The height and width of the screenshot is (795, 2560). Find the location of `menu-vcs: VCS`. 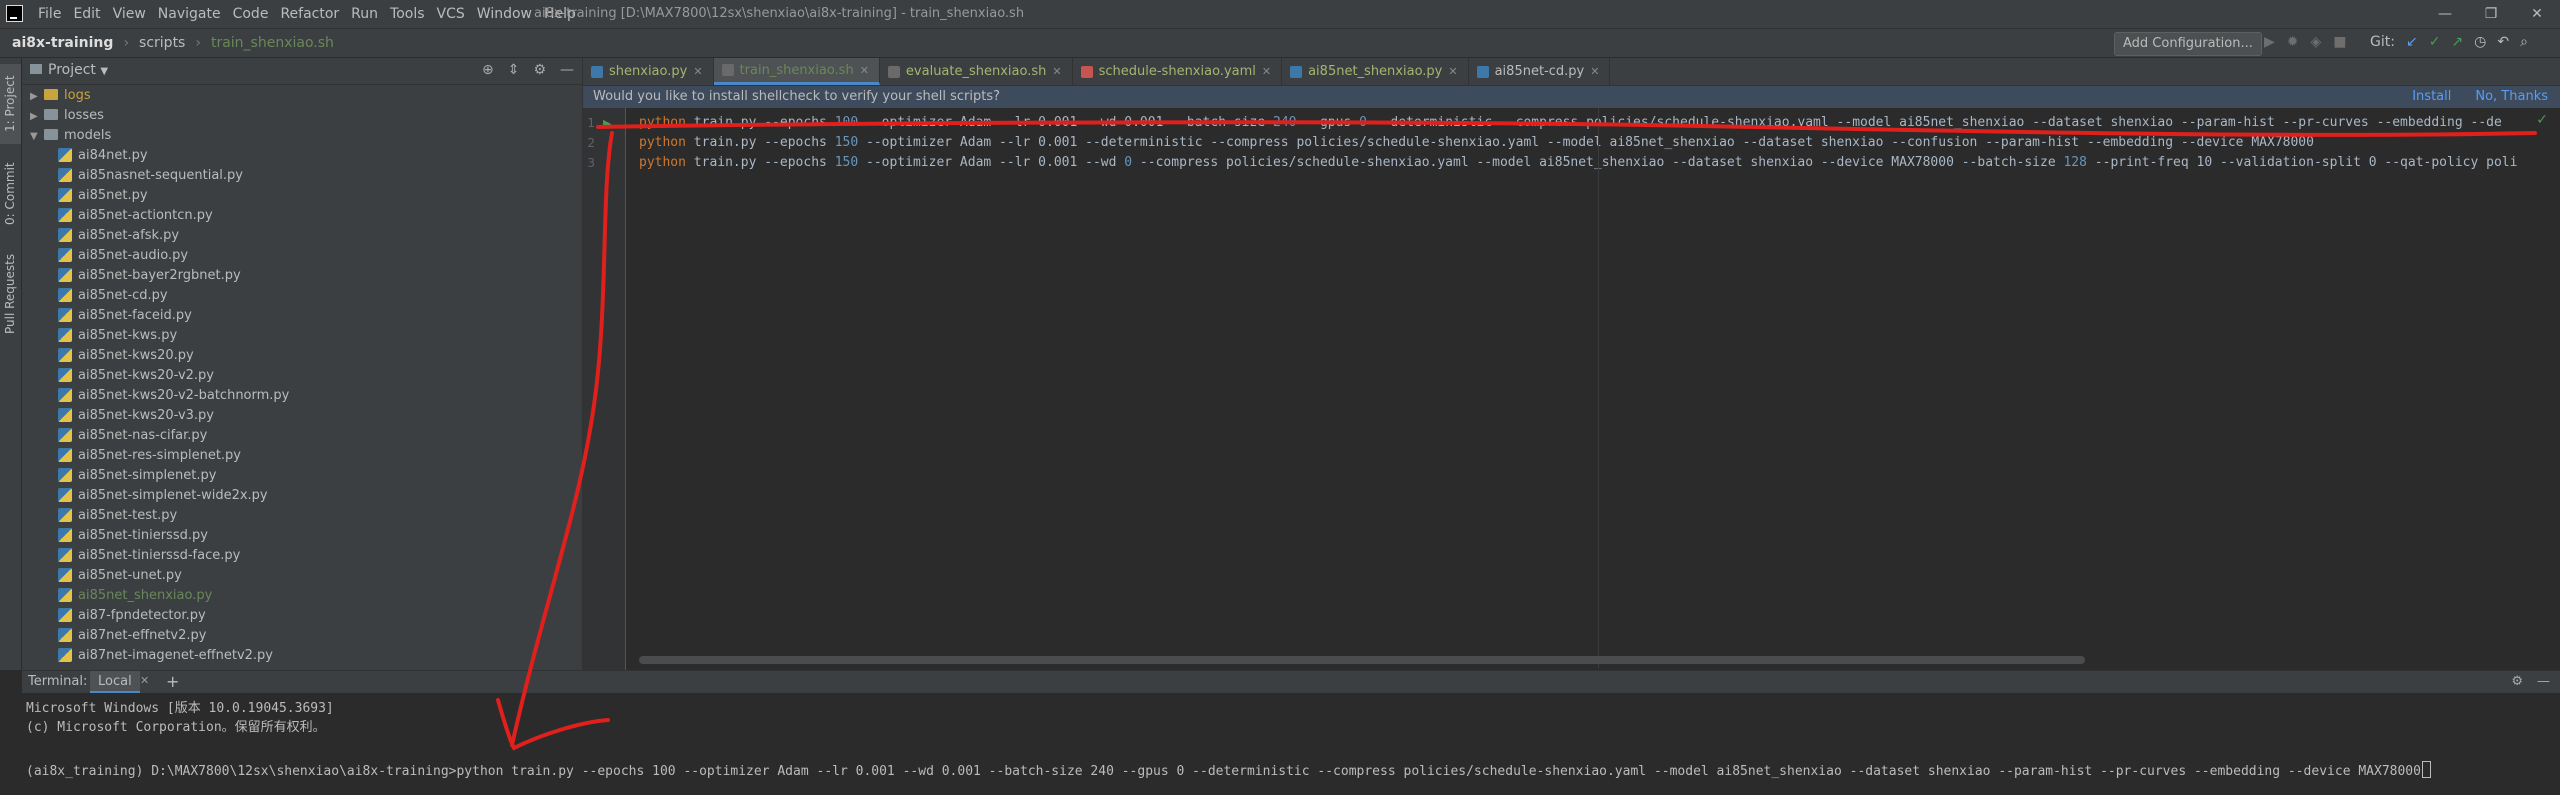

menu-vcs: VCS is located at coordinates (451, 14).